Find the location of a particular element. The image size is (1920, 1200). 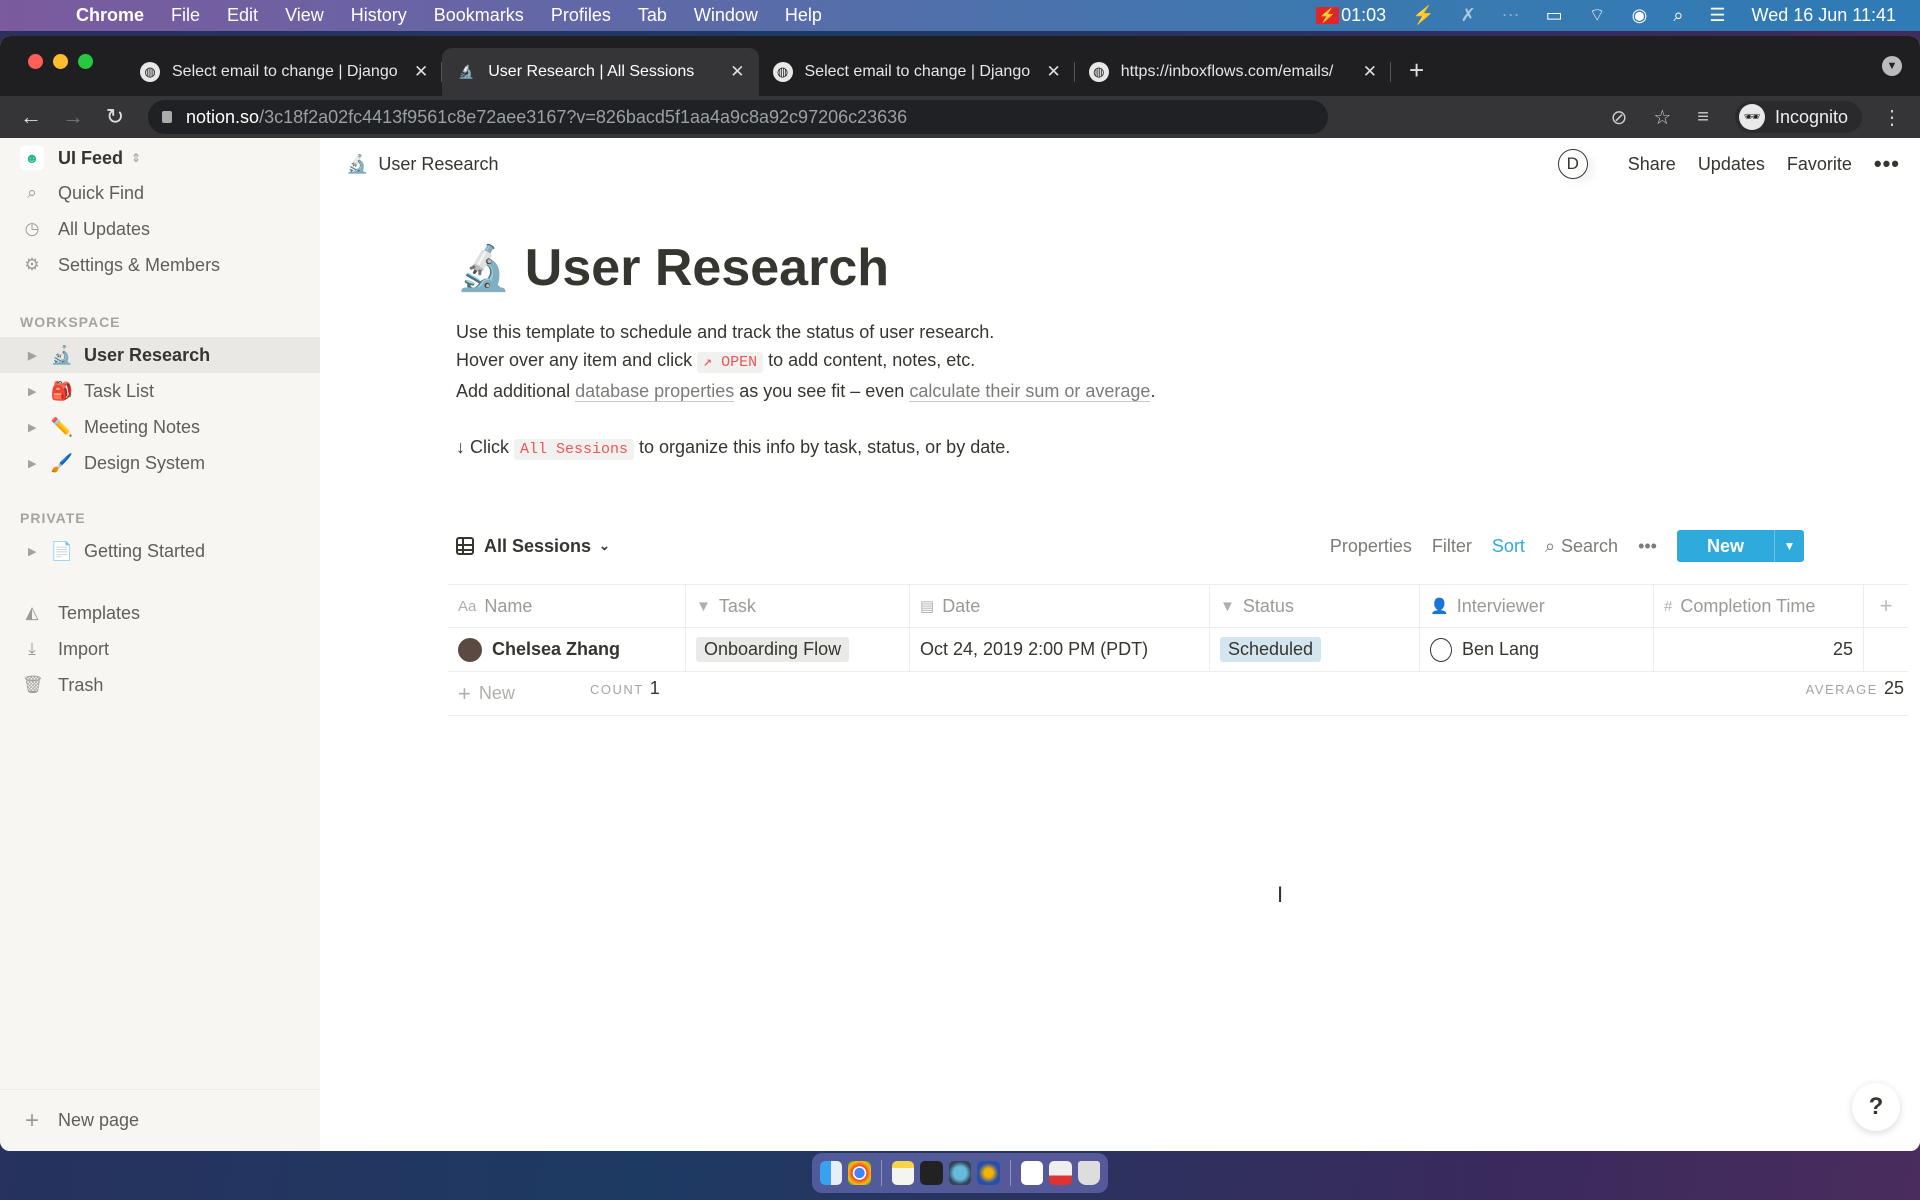

tracking-protection-icon: ⊘ is located at coordinates (1619, 117).